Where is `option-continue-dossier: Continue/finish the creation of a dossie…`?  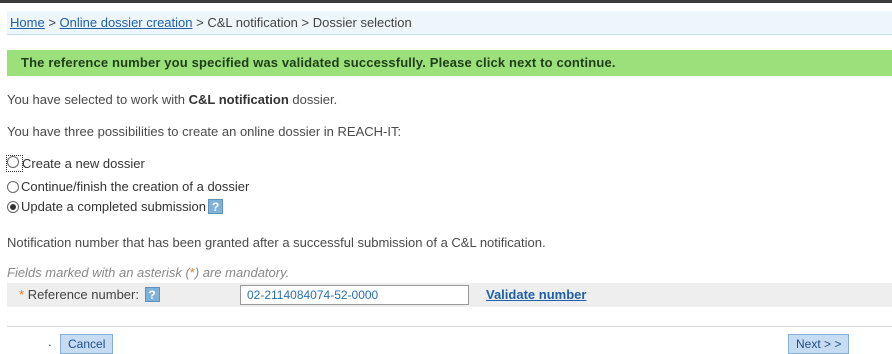
option-continue-dossier: Continue/finish the creation of a dossie… is located at coordinates (128, 186).